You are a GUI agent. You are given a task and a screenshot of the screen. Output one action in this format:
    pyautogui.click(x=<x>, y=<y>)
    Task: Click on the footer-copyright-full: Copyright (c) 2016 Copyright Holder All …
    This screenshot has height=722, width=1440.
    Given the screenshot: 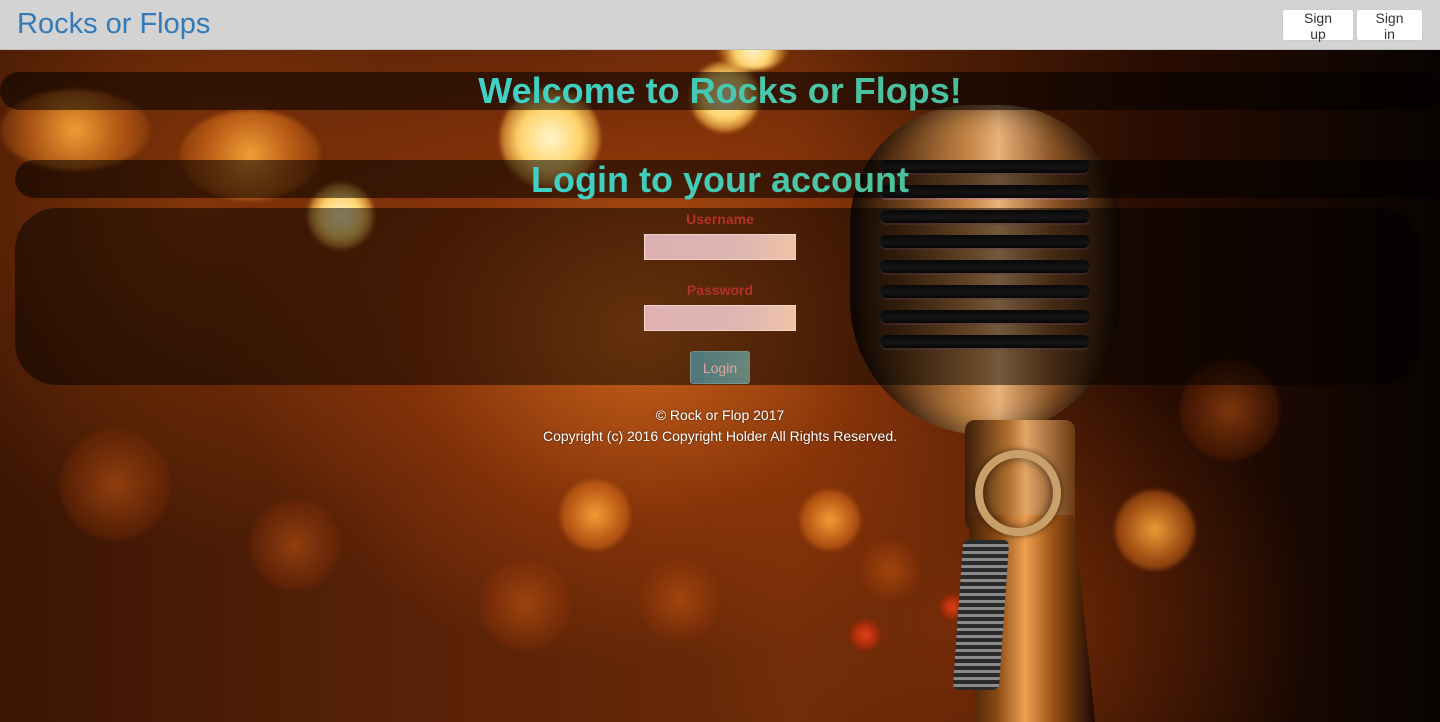 What is the action you would take?
    pyautogui.click(x=720, y=436)
    